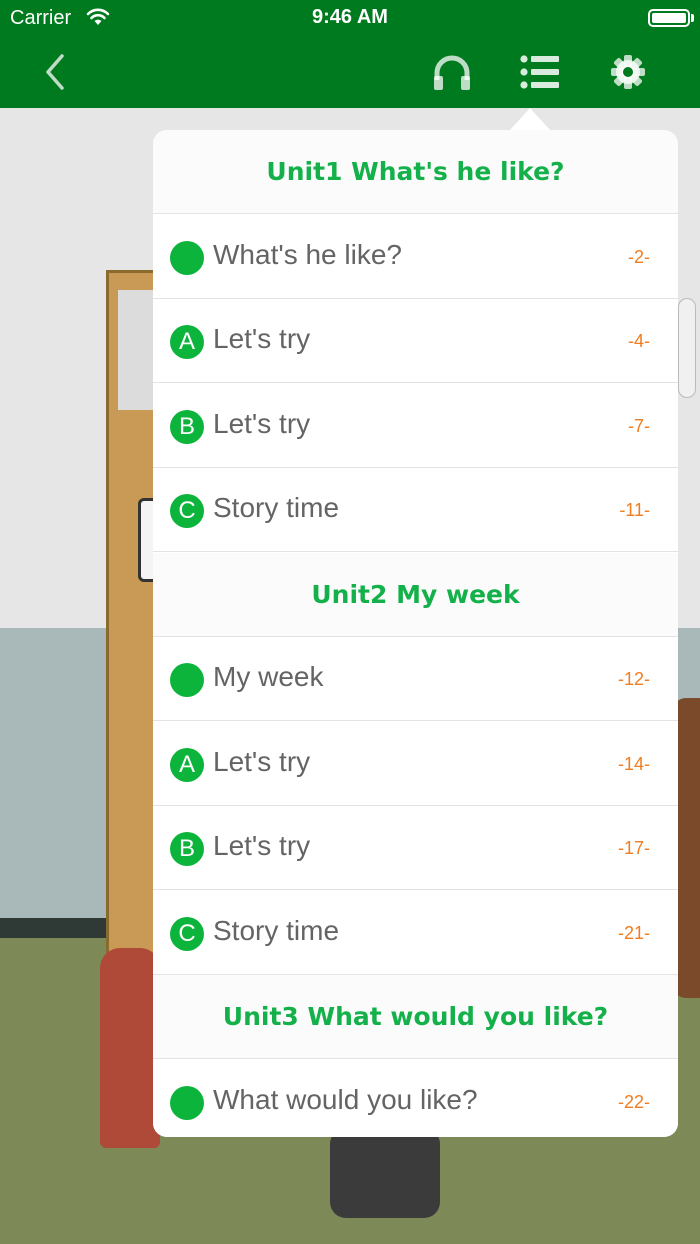 The width and height of the screenshot is (700, 1244). Describe the element at coordinates (530, 119) in the screenshot. I see `popover-arrow` at that location.